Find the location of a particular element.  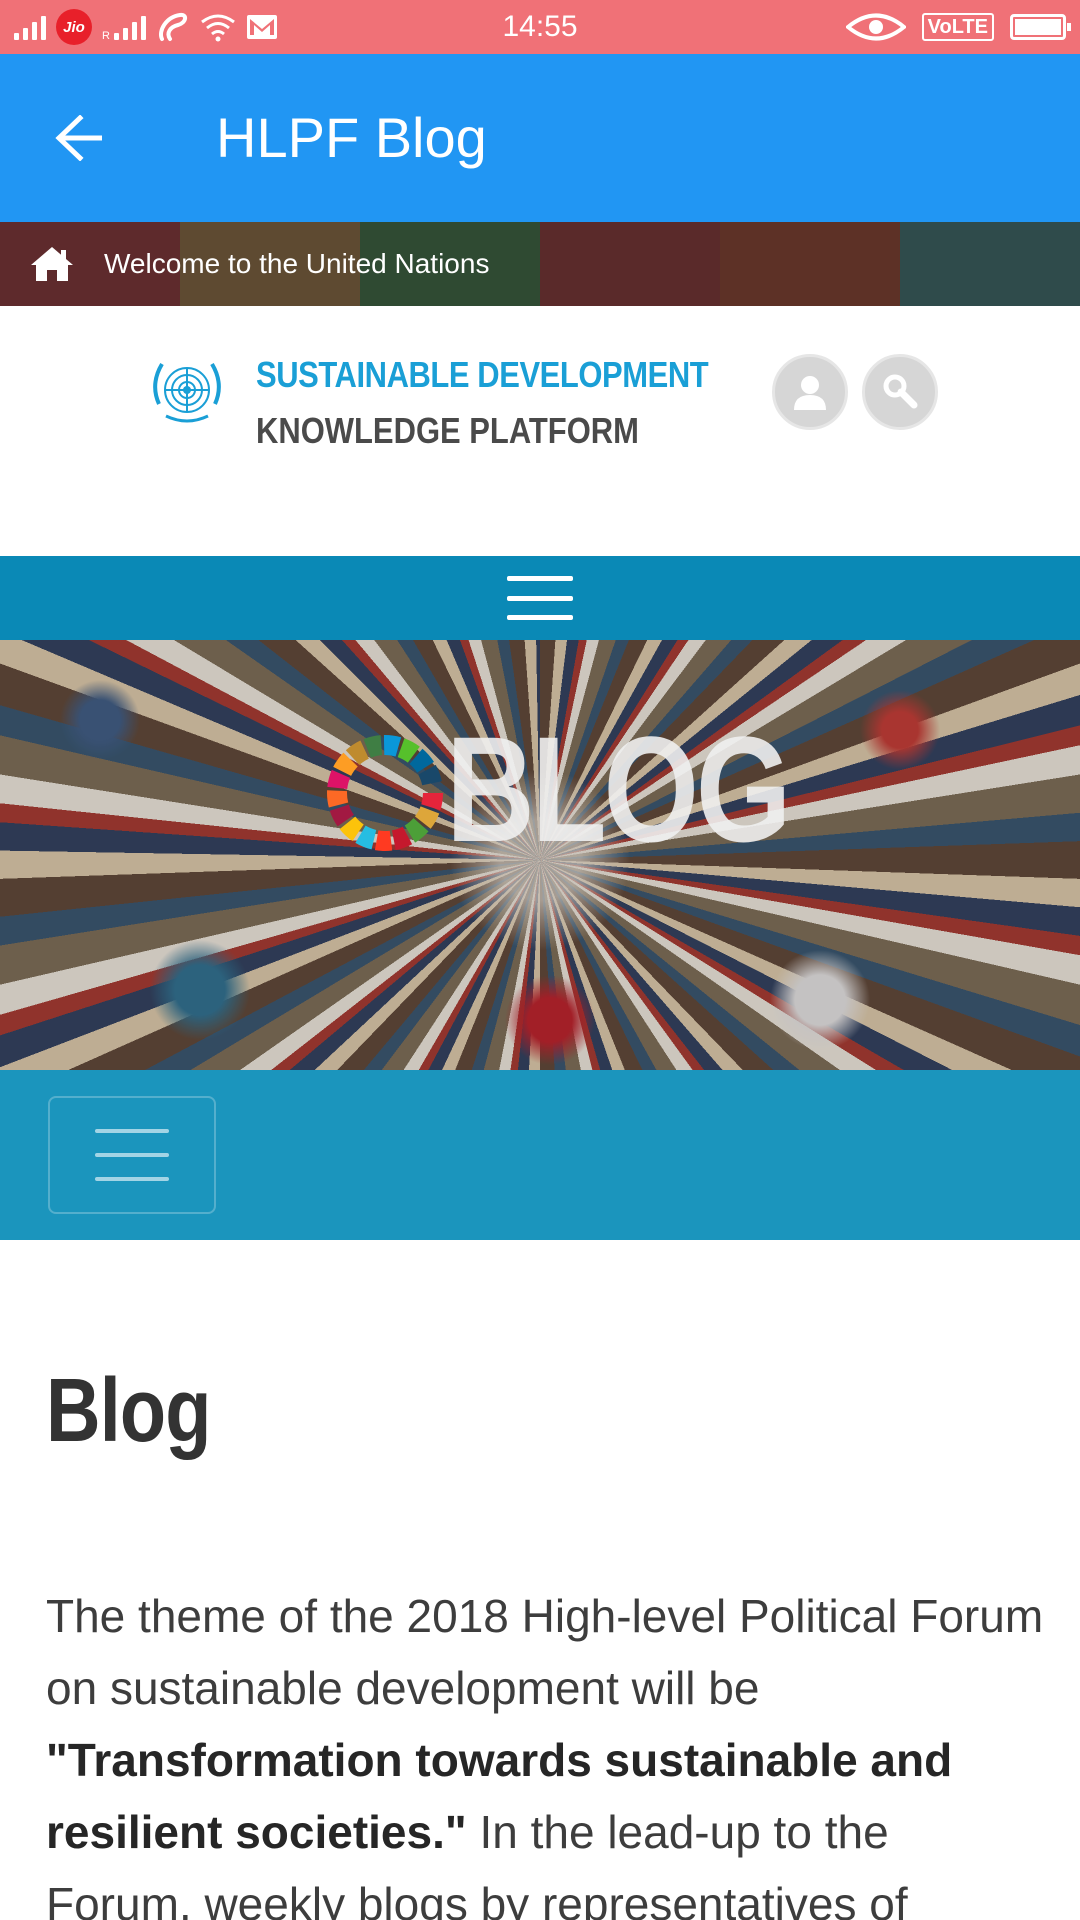

user-icon is located at coordinates (810, 393).